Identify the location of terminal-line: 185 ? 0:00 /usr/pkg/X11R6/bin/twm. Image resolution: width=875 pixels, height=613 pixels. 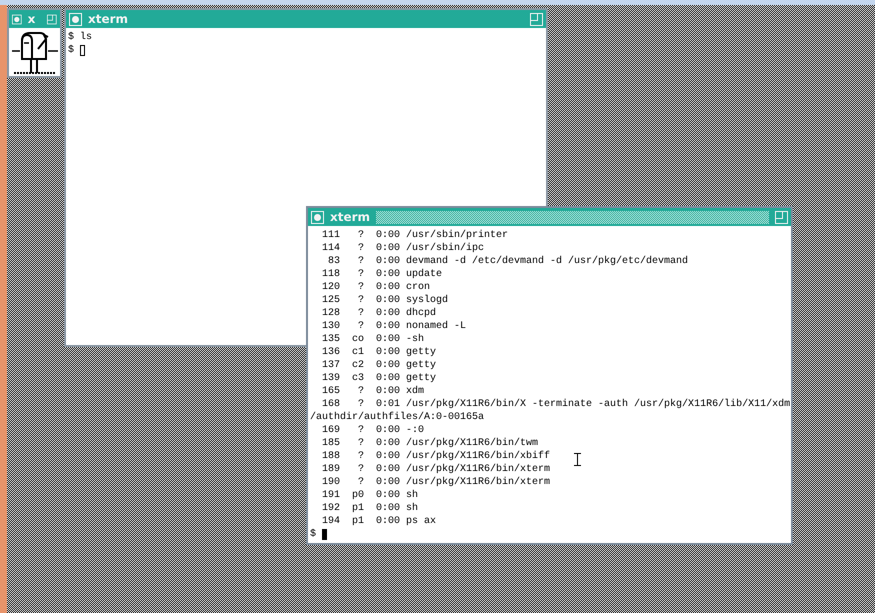
(429, 443).